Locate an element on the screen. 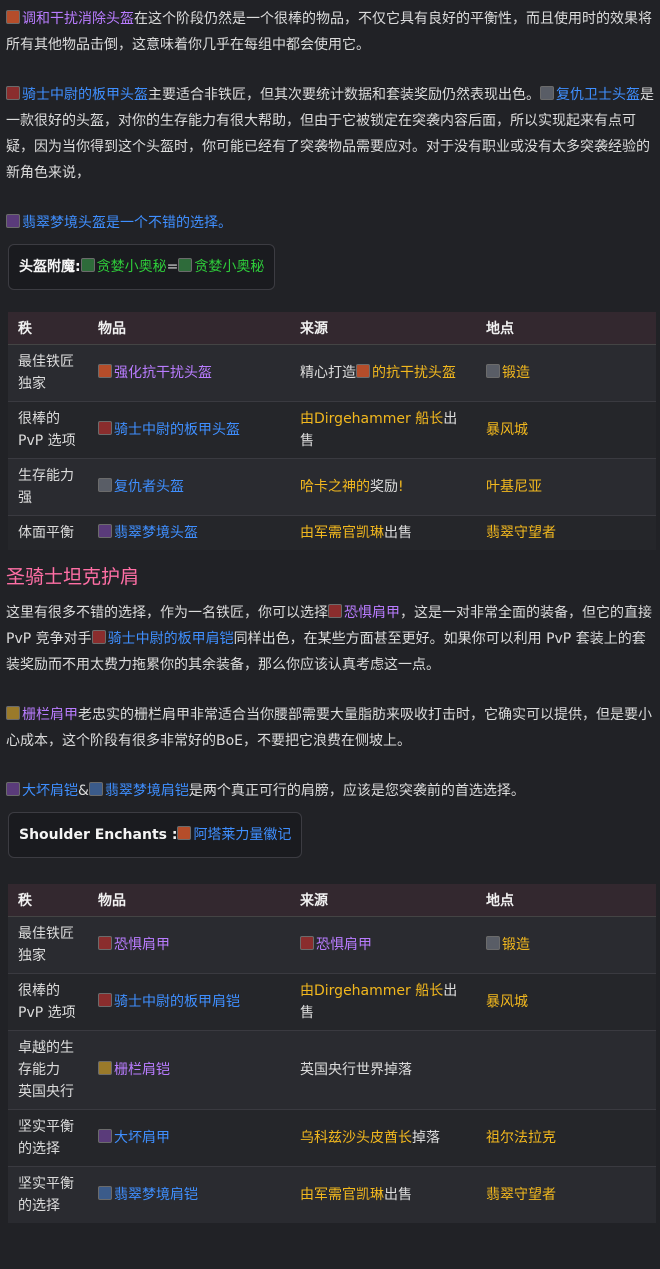 The image size is (660, 1269). source-link: 恐惧肩甲 is located at coordinates (344, 945).